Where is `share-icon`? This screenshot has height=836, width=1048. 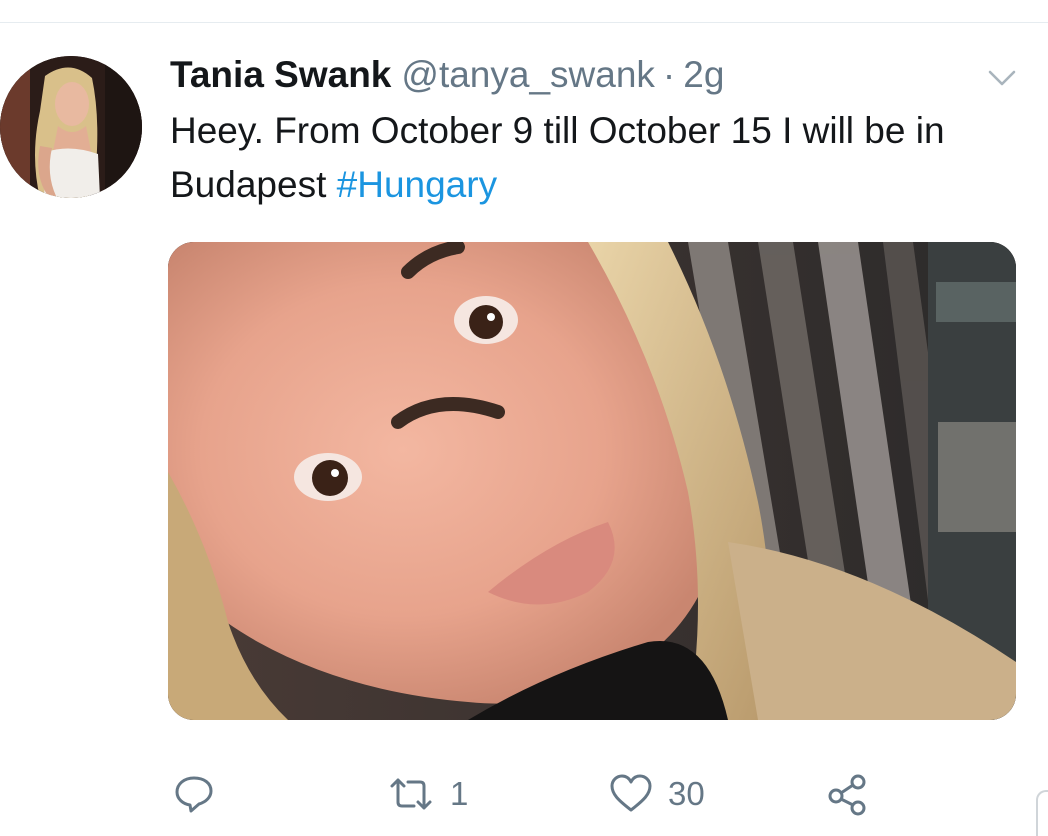 share-icon is located at coordinates (847, 795).